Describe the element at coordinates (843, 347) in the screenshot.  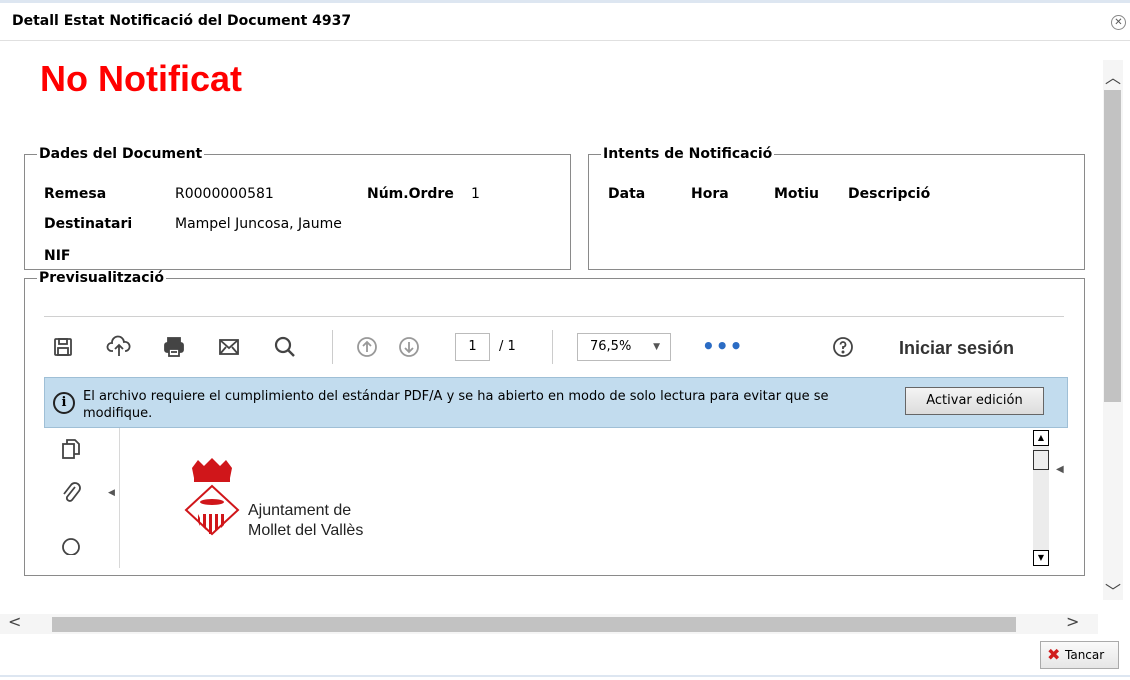
I see `help-icon` at that location.